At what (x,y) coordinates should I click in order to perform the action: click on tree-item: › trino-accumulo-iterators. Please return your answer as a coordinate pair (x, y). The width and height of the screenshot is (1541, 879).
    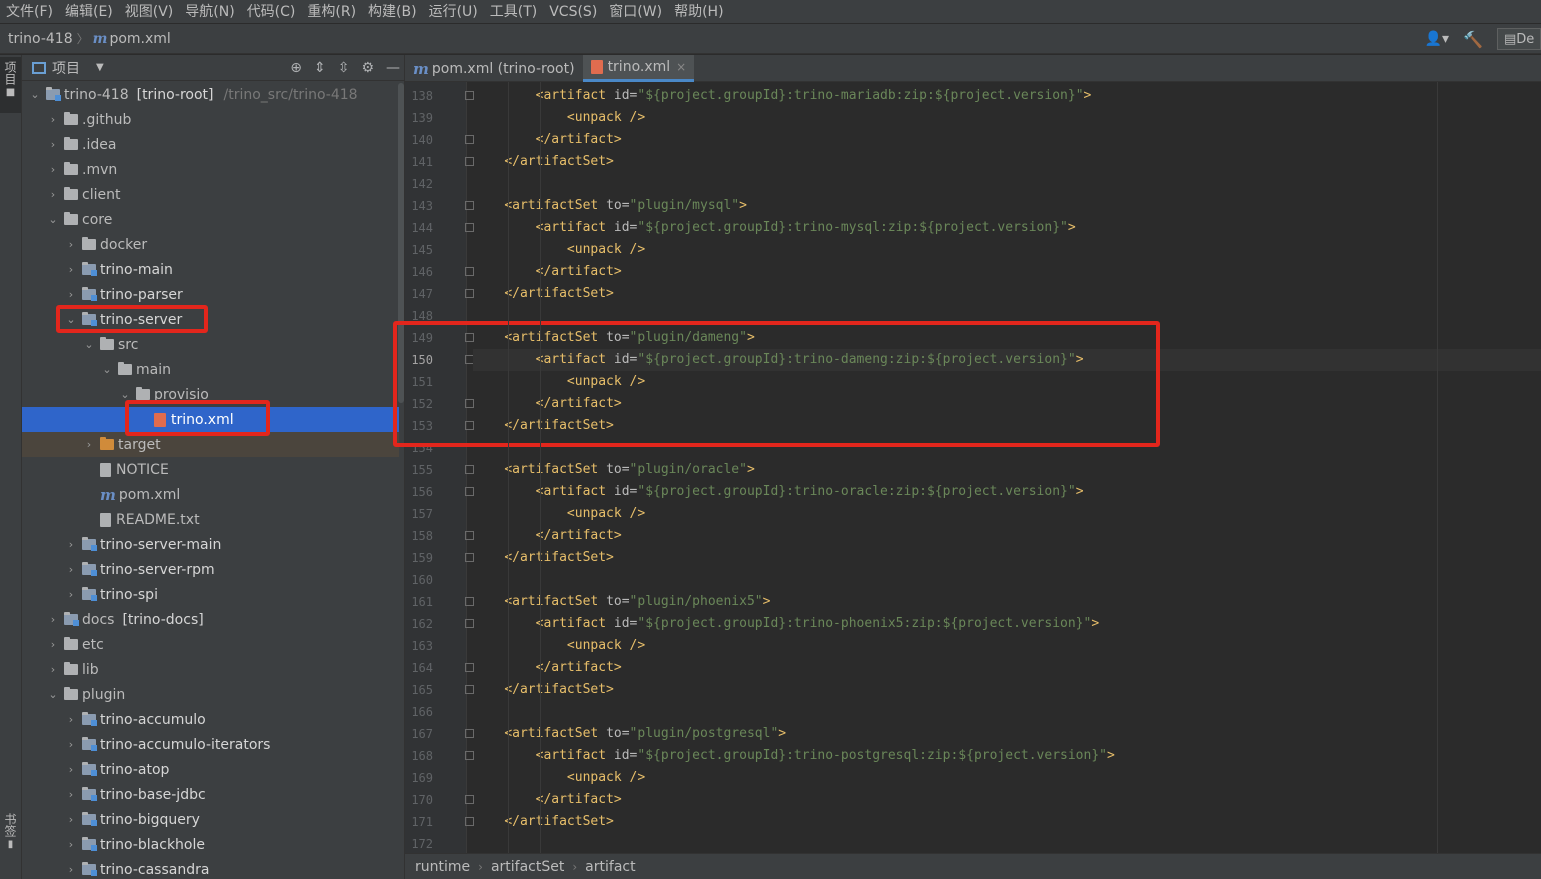
    Looking at the image, I should click on (210, 744).